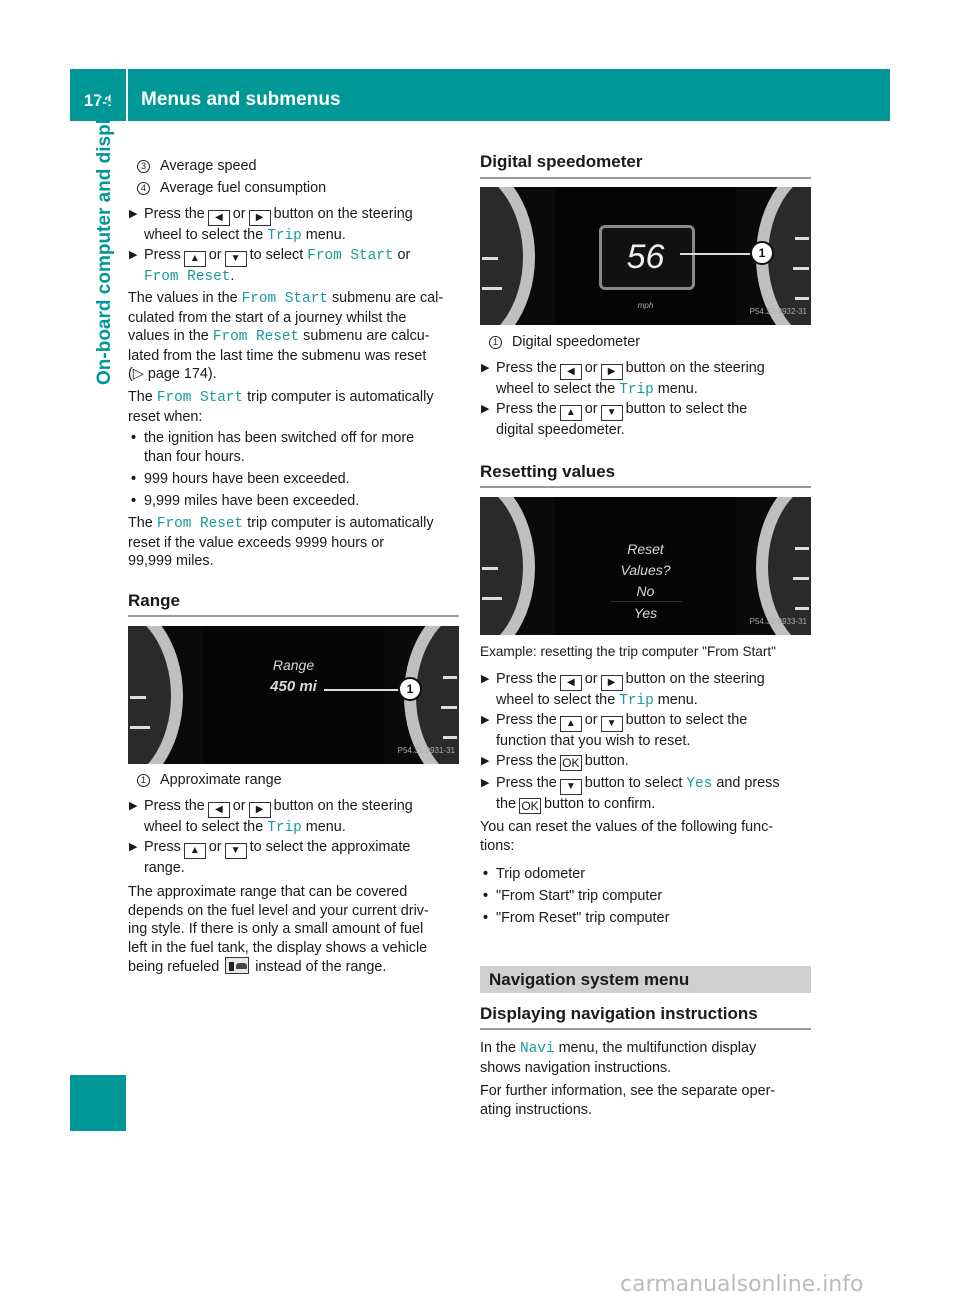  Describe the element at coordinates (716, 254) in the screenshot. I see `callout-line` at that location.